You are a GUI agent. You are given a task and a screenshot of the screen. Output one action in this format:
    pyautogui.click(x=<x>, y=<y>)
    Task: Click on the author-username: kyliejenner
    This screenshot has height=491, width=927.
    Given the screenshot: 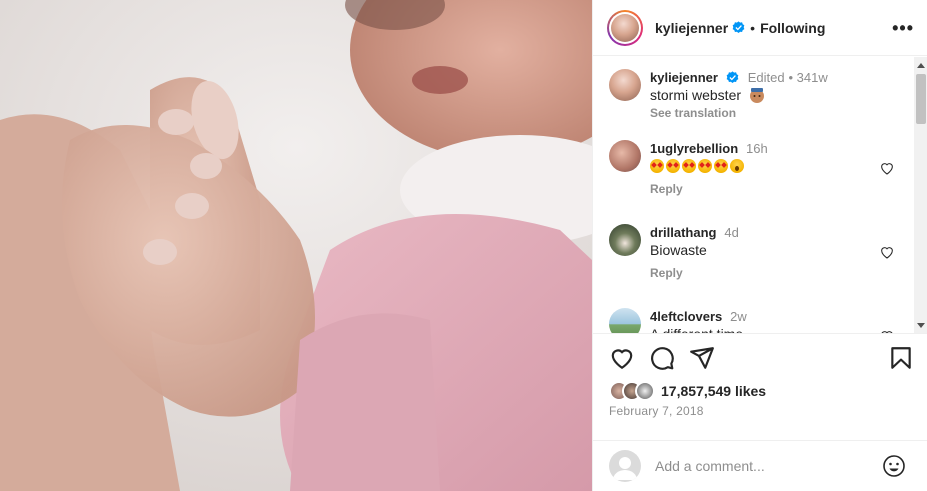 What is the action you would take?
    pyautogui.click(x=691, y=28)
    